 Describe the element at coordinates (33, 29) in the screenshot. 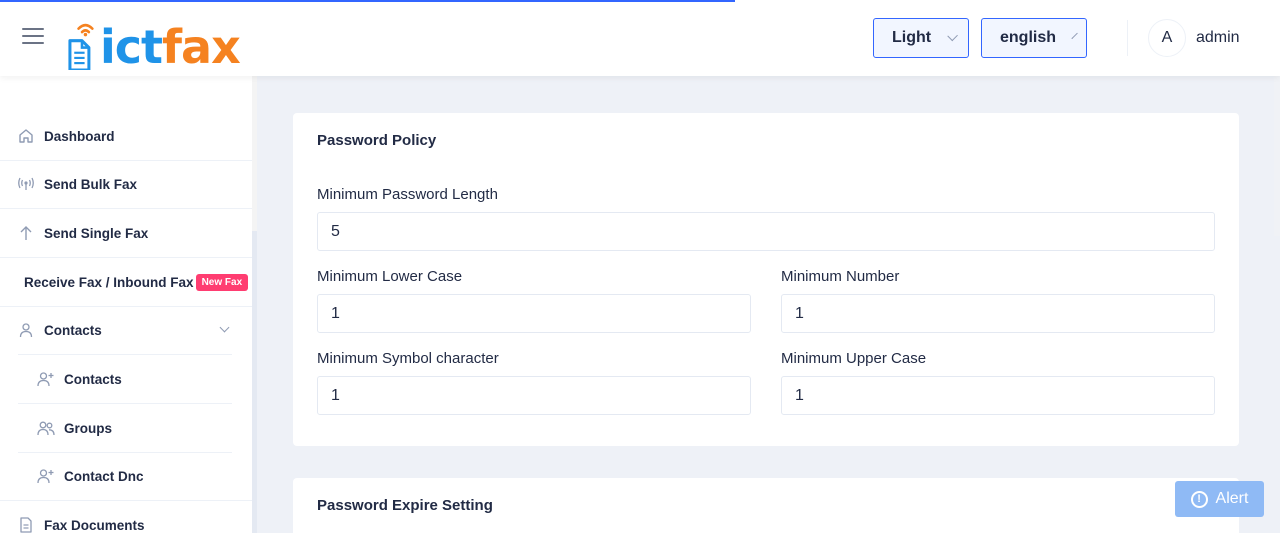

I see `hamburger-icon` at that location.